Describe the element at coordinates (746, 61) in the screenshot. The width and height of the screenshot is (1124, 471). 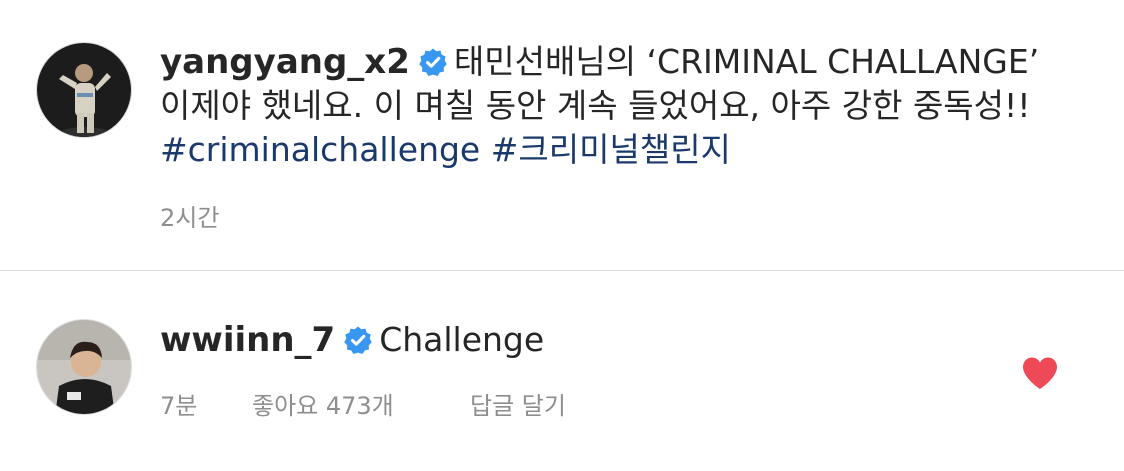
I see `caption-text-part1: 태민선배님의 ‘CRIMINAL CHALLANGE’` at that location.